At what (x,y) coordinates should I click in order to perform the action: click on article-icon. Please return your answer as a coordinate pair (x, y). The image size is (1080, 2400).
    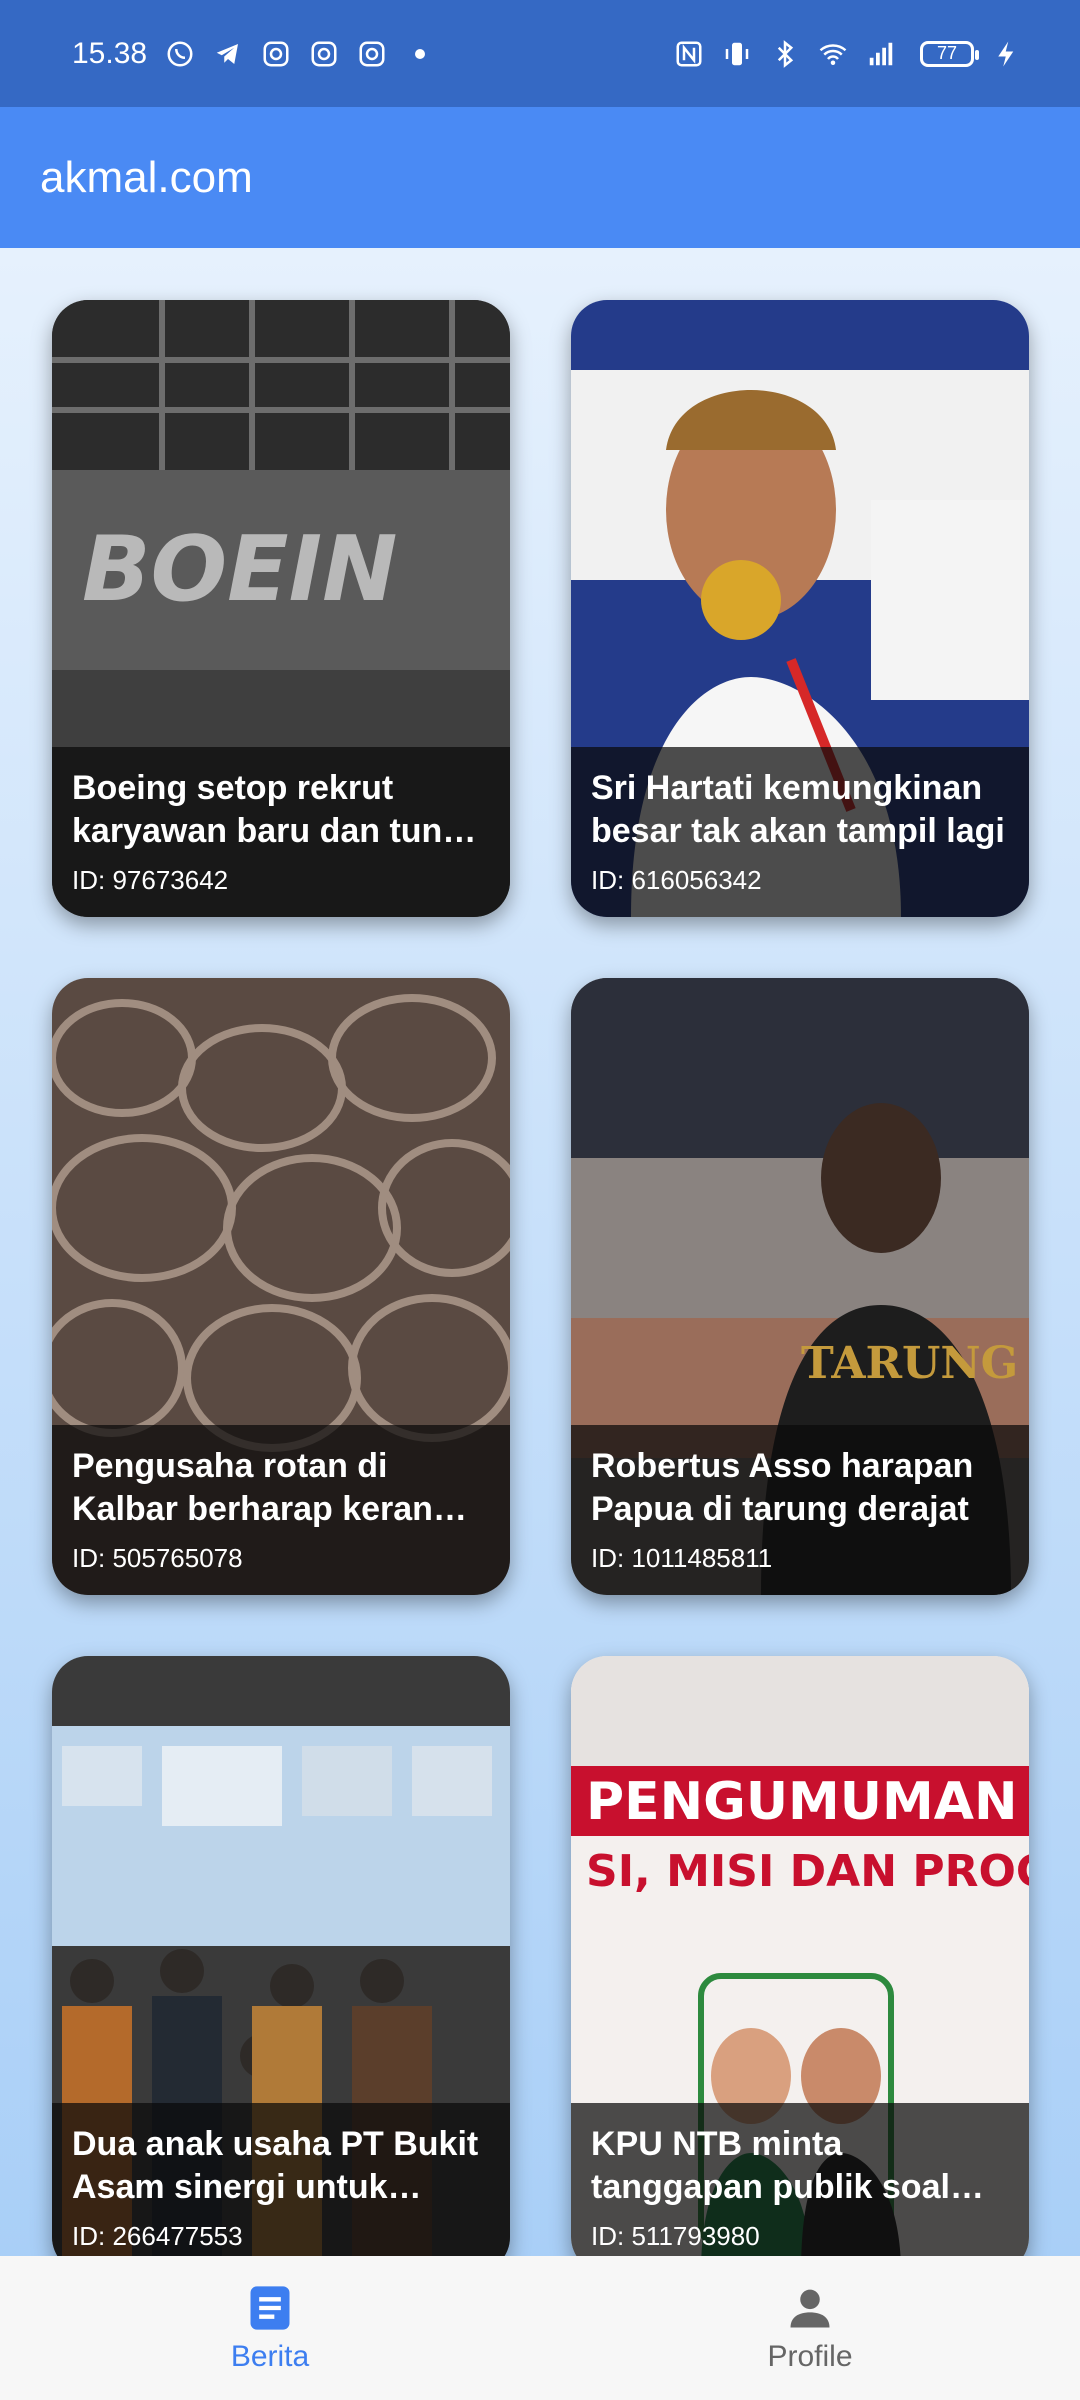
    Looking at the image, I should click on (270, 2308).